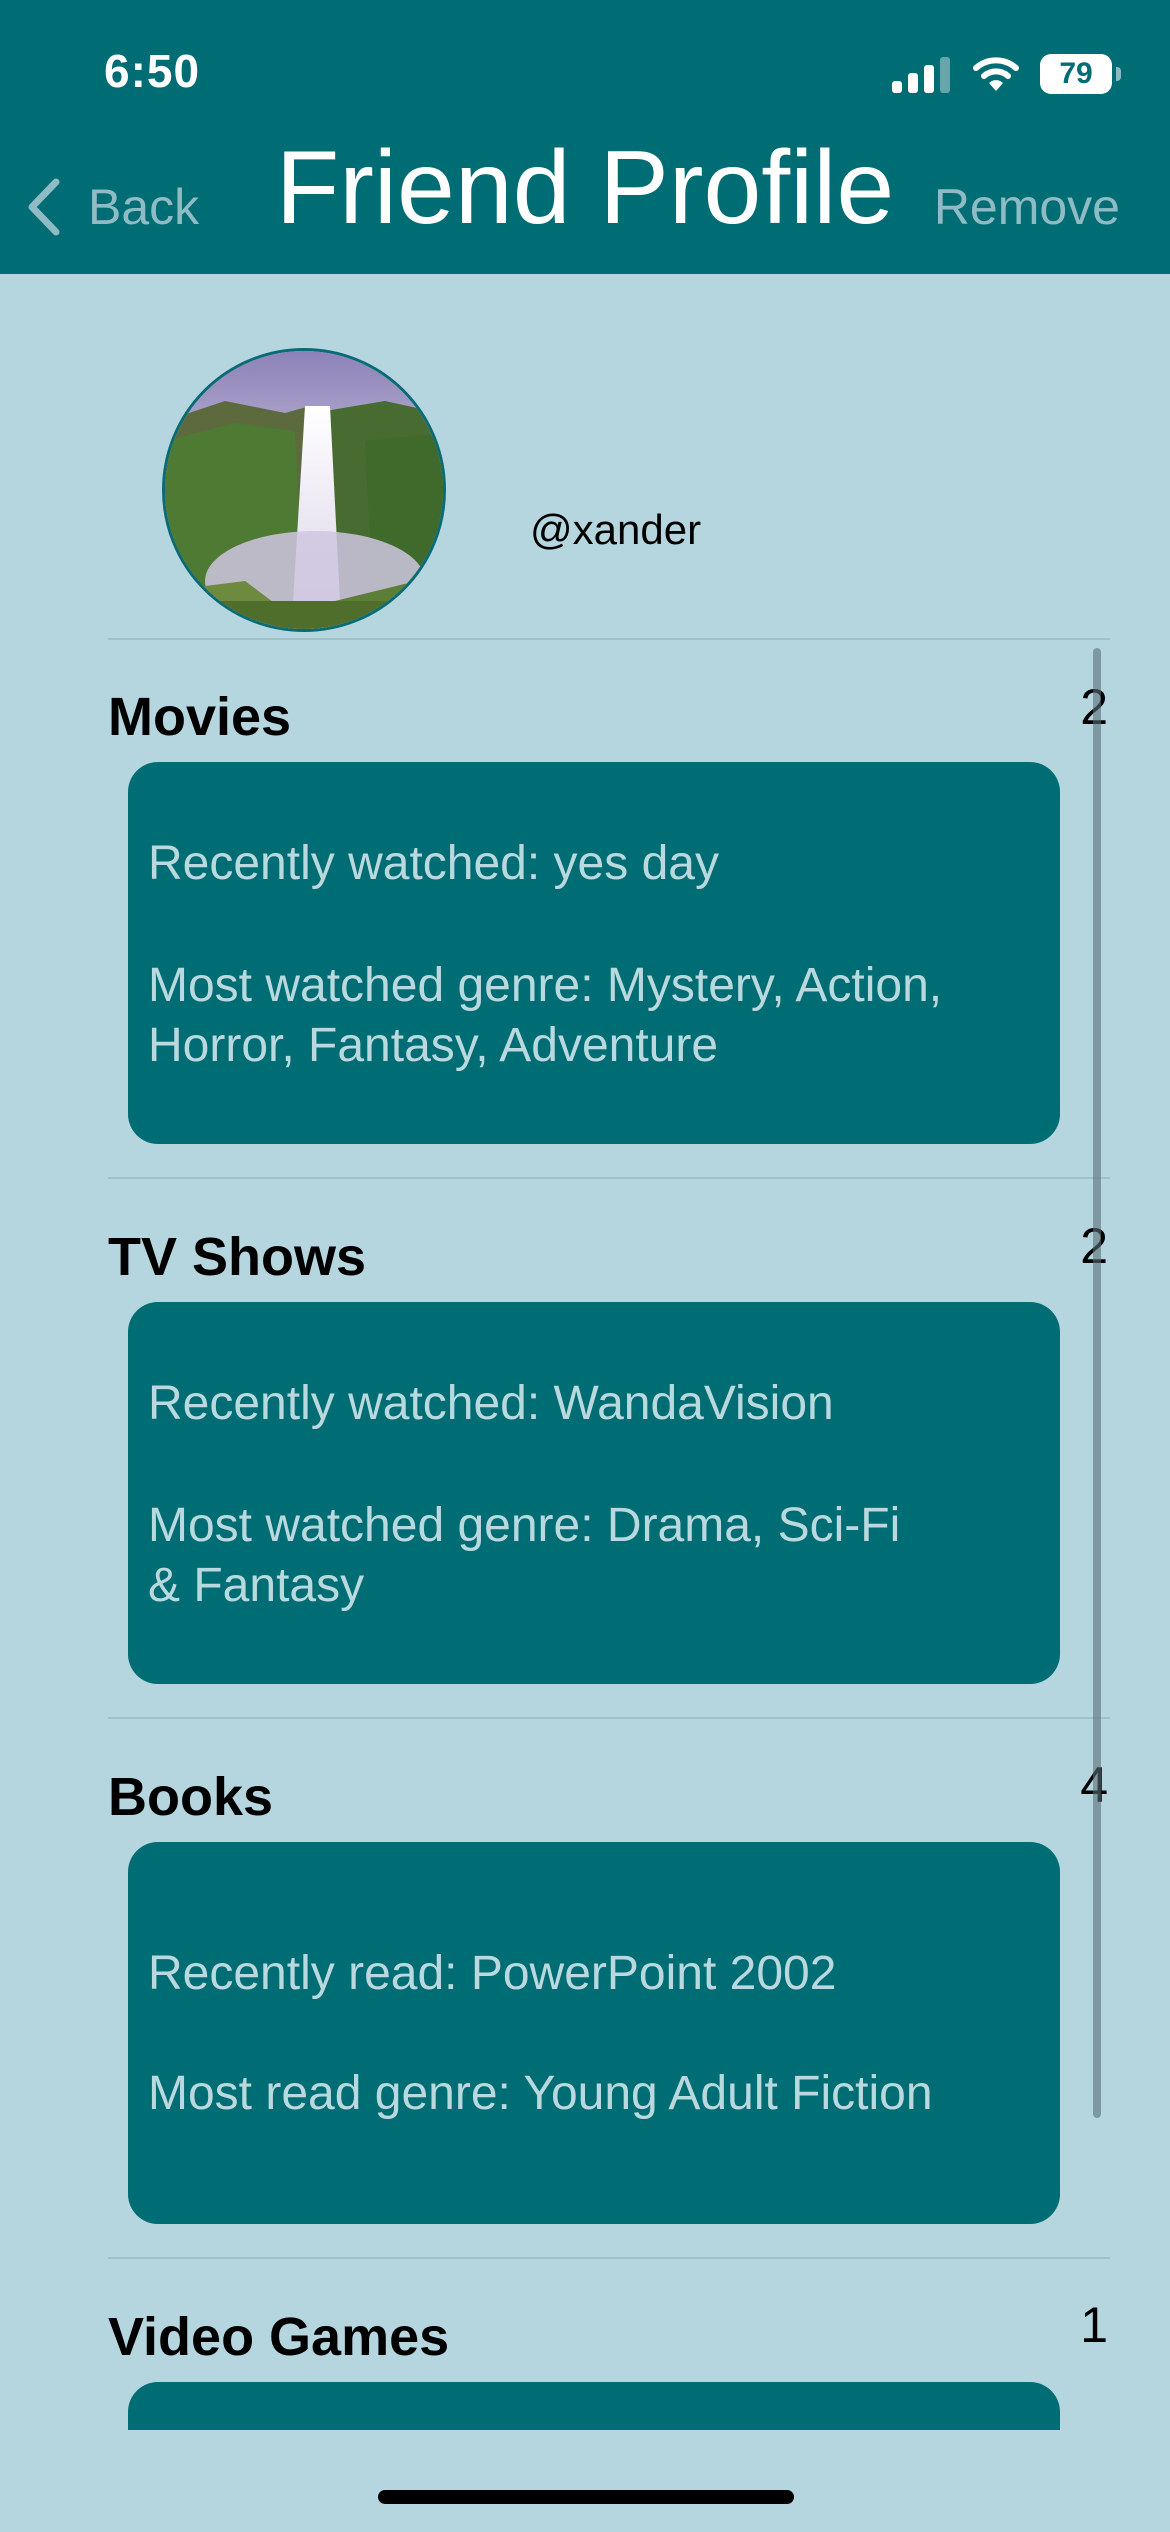 The image size is (1170, 2532). I want to click on section-title-movies: Movies, so click(200, 717).